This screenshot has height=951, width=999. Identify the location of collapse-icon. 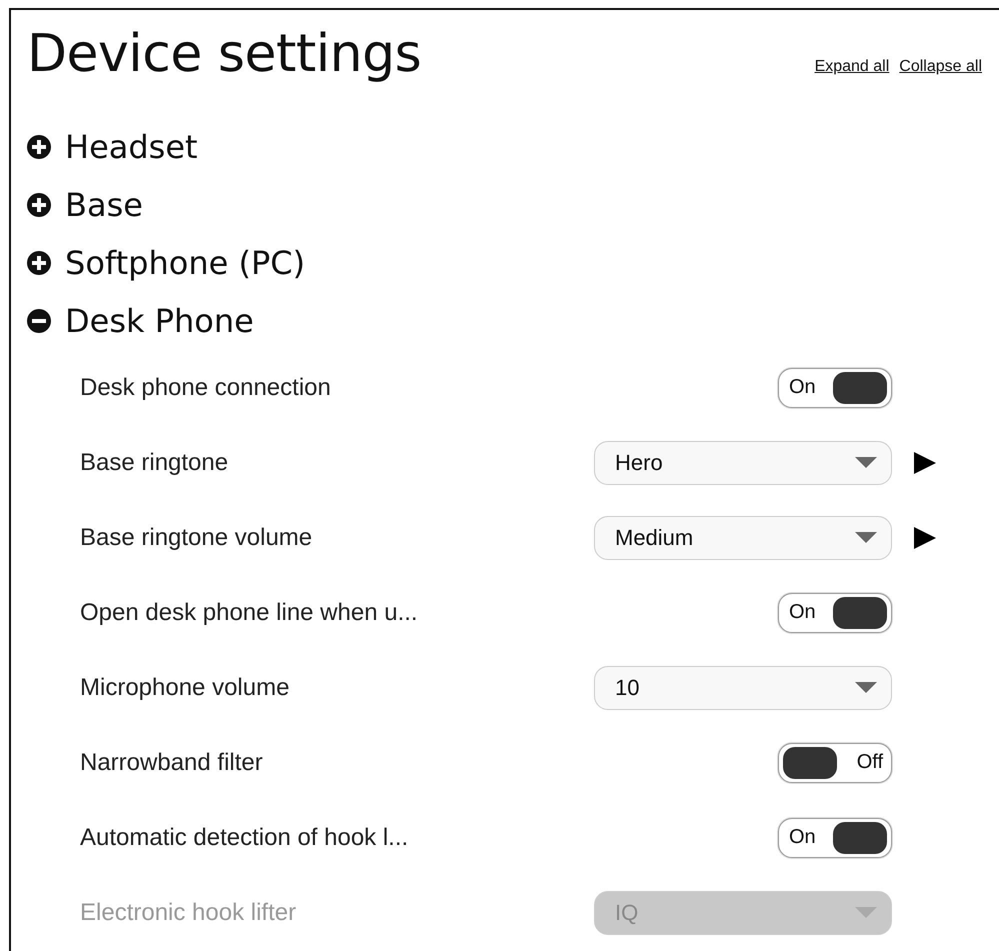
(39, 321).